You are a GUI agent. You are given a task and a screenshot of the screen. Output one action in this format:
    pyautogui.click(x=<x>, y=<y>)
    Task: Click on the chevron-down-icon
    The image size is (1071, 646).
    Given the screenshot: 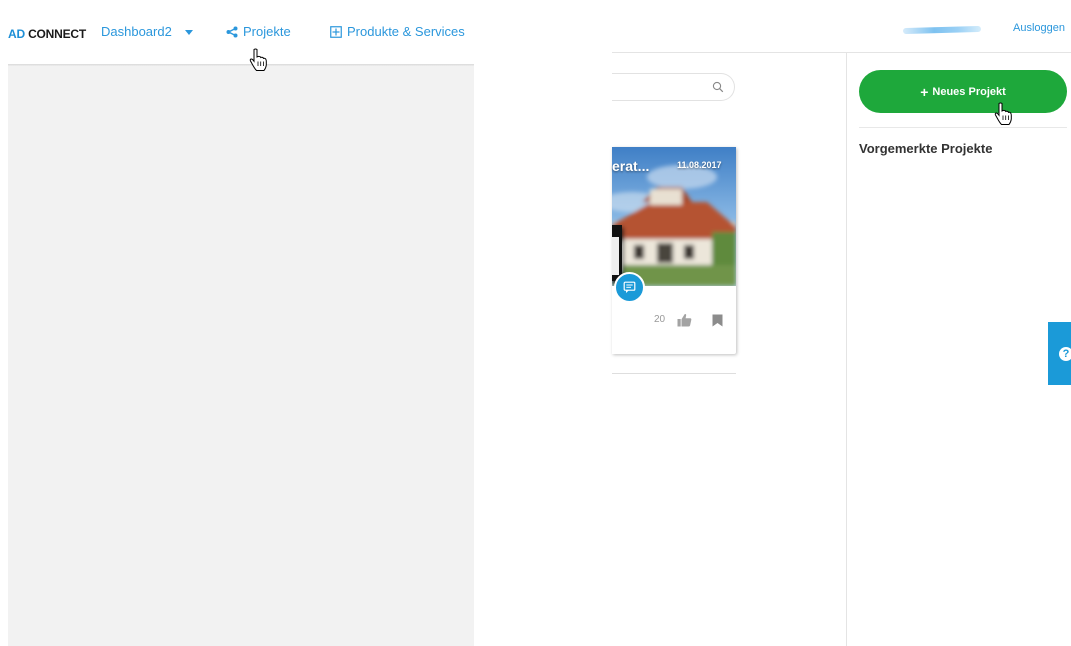 What is the action you would take?
    pyautogui.click(x=188, y=32)
    